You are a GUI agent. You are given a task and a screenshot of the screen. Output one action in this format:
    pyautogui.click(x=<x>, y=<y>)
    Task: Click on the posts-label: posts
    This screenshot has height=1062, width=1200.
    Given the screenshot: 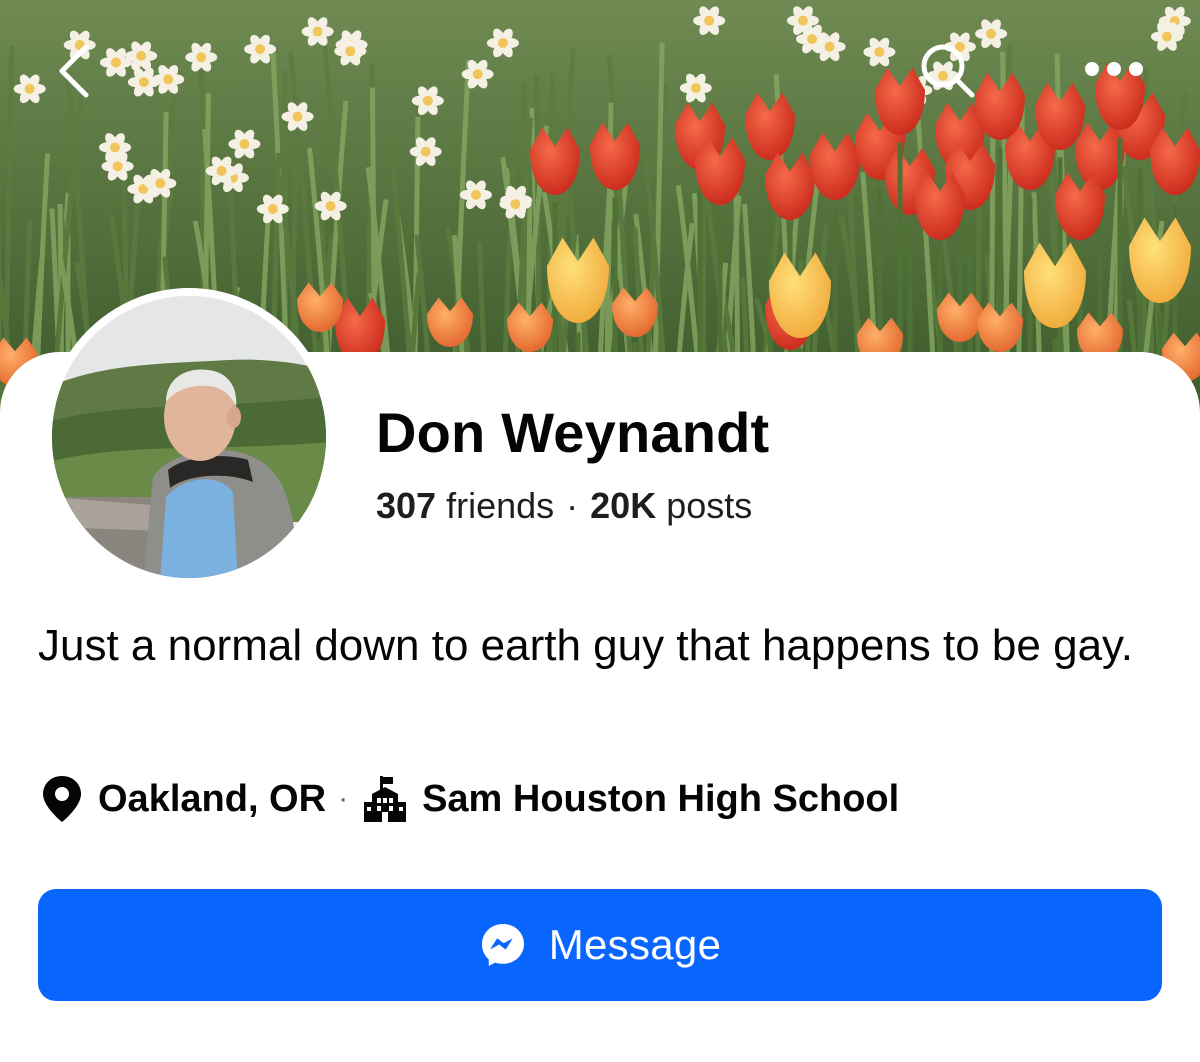 What is the action you would take?
    pyautogui.click(x=709, y=505)
    